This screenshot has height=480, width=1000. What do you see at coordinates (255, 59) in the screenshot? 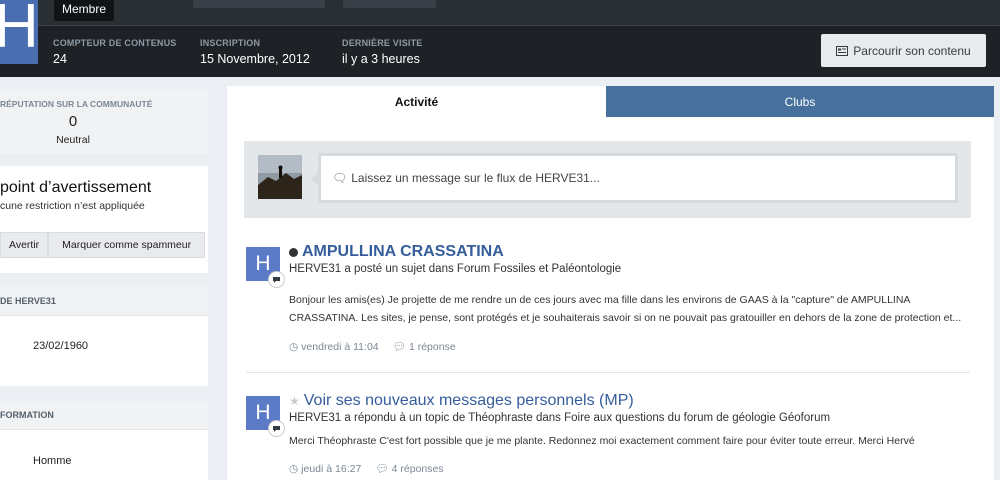
I see `stat-value: 15 Novembre, 2012` at bounding box center [255, 59].